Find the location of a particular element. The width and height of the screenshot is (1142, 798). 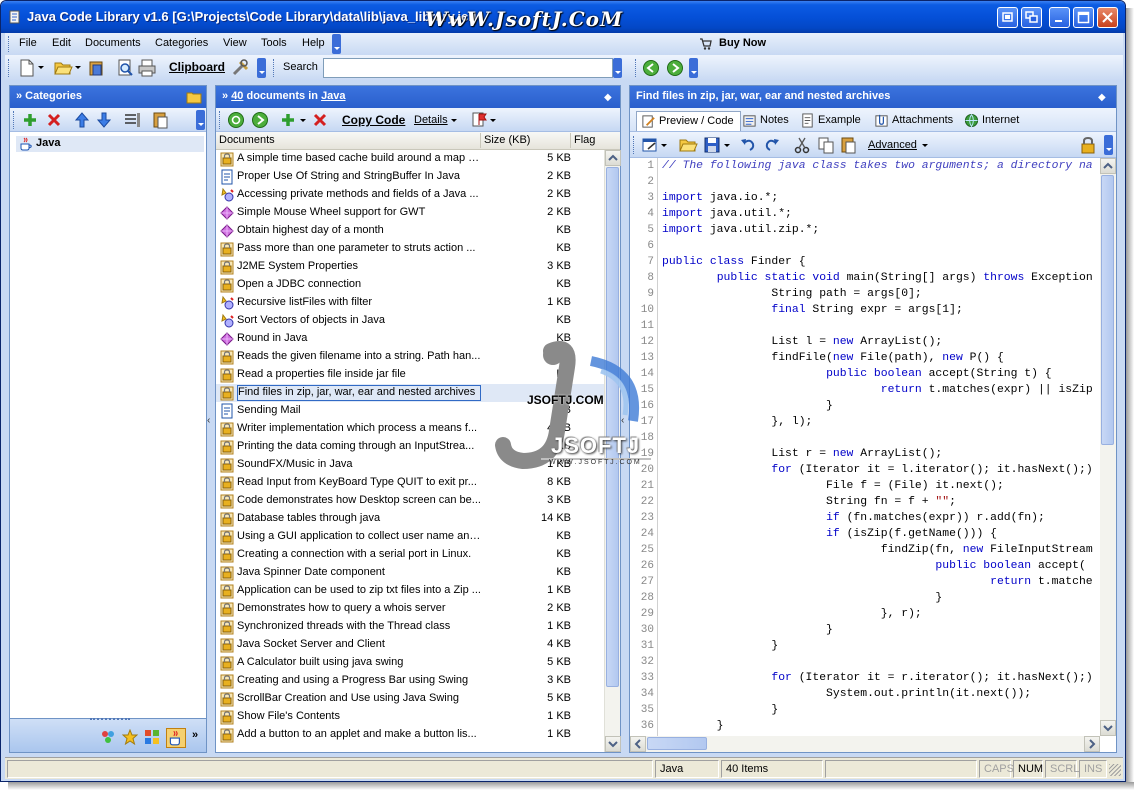

document-row: Recursive listFiles with filter 1 KB is located at coordinates (410, 303).